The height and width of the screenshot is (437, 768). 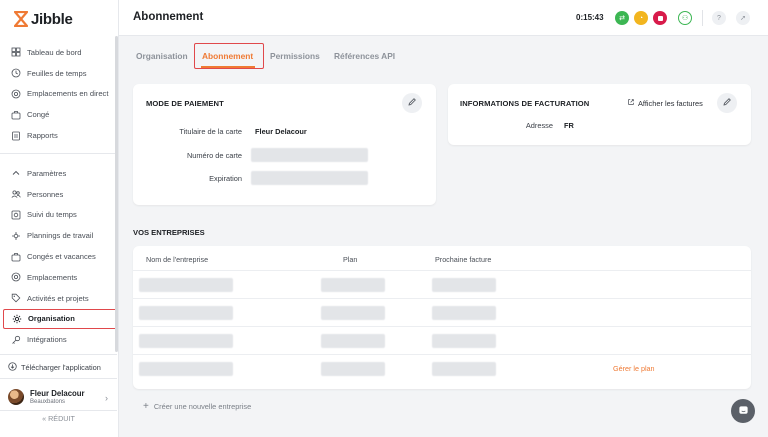 What do you see at coordinates (38, 115) in the screenshot?
I see `sidebar-item-label: Congé` at bounding box center [38, 115].